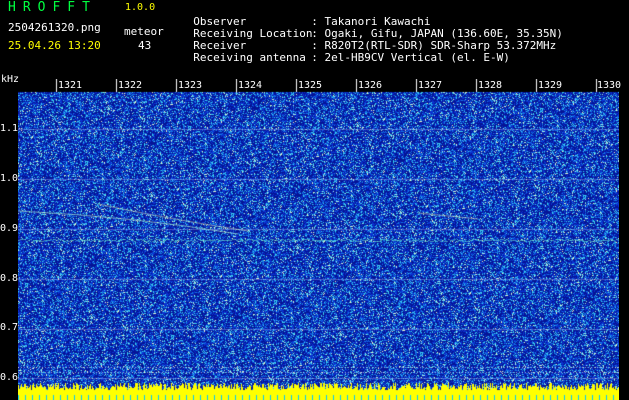 This screenshot has width=629, height=400. I want to click on y-tick-0-9: 0.9, so click(9, 228).